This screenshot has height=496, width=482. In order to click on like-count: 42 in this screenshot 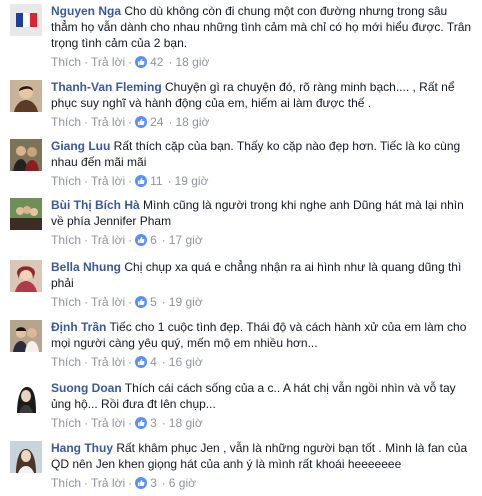, I will do `click(156, 62)`.